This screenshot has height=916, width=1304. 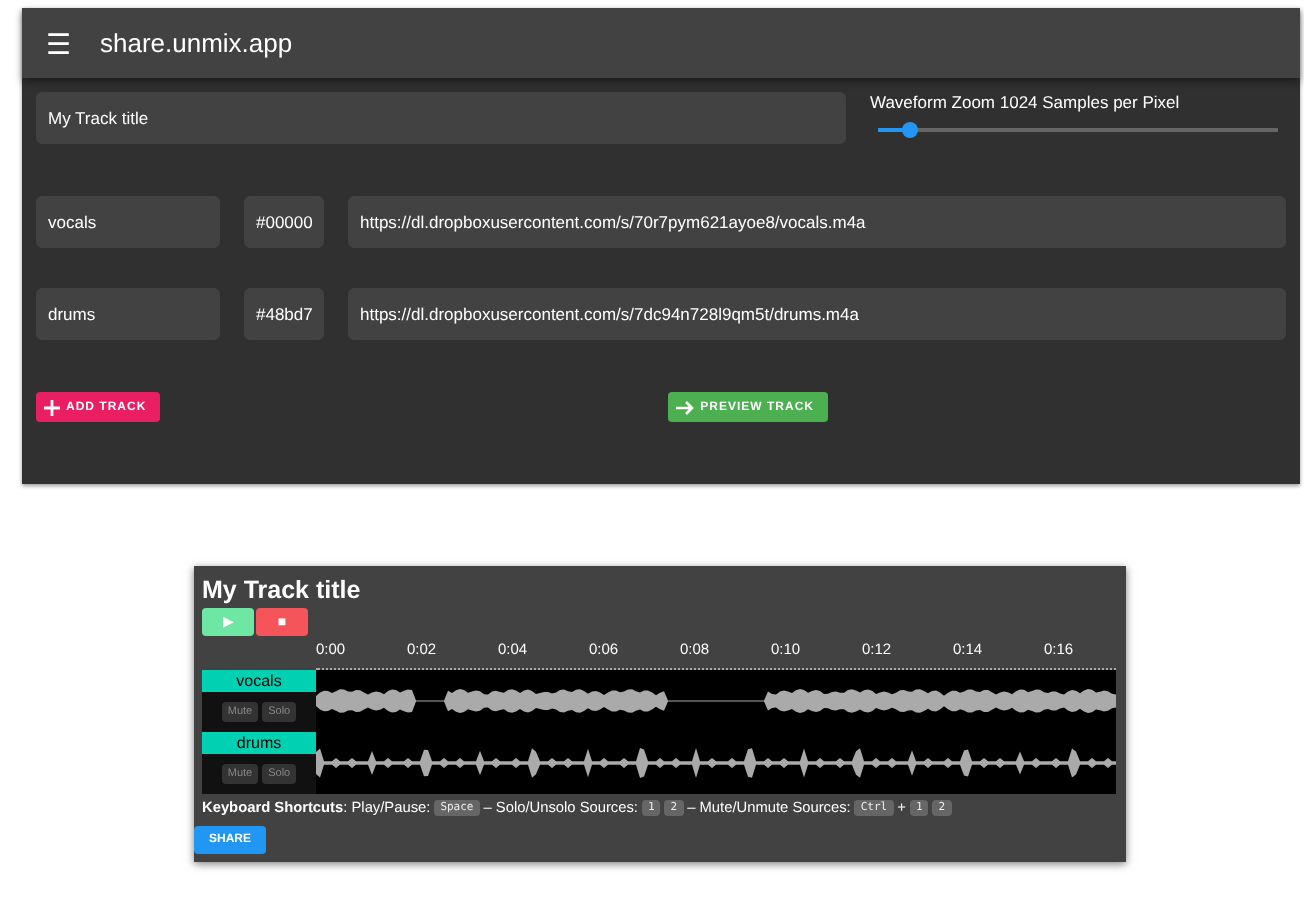 What do you see at coordinates (128, 222) in the screenshot?
I see `track-name-field: vocals` at bounding box center [128, 222].